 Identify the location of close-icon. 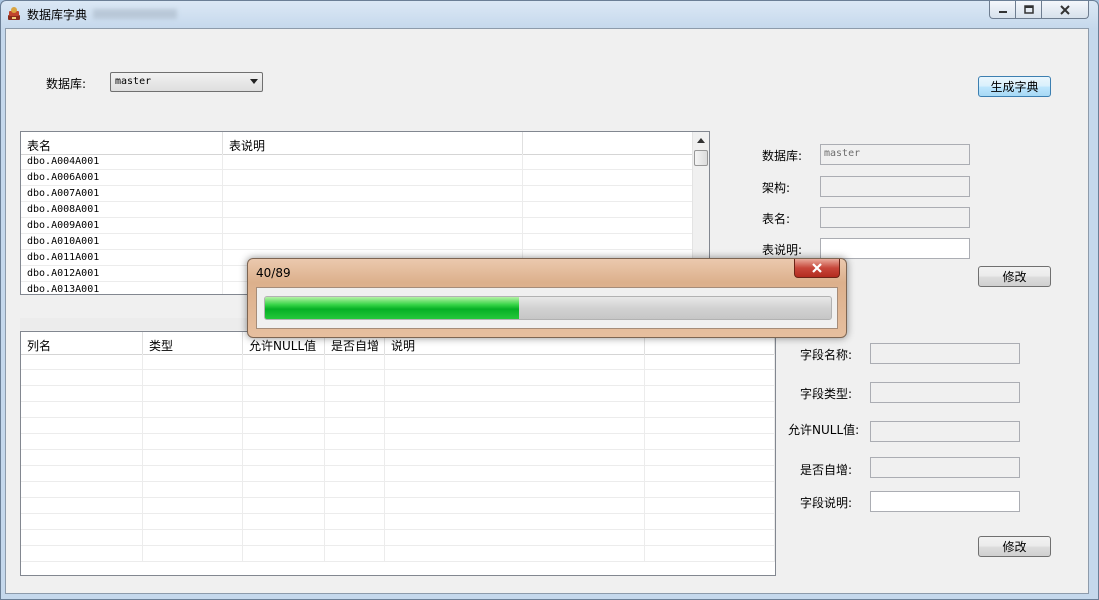
(817, 268).